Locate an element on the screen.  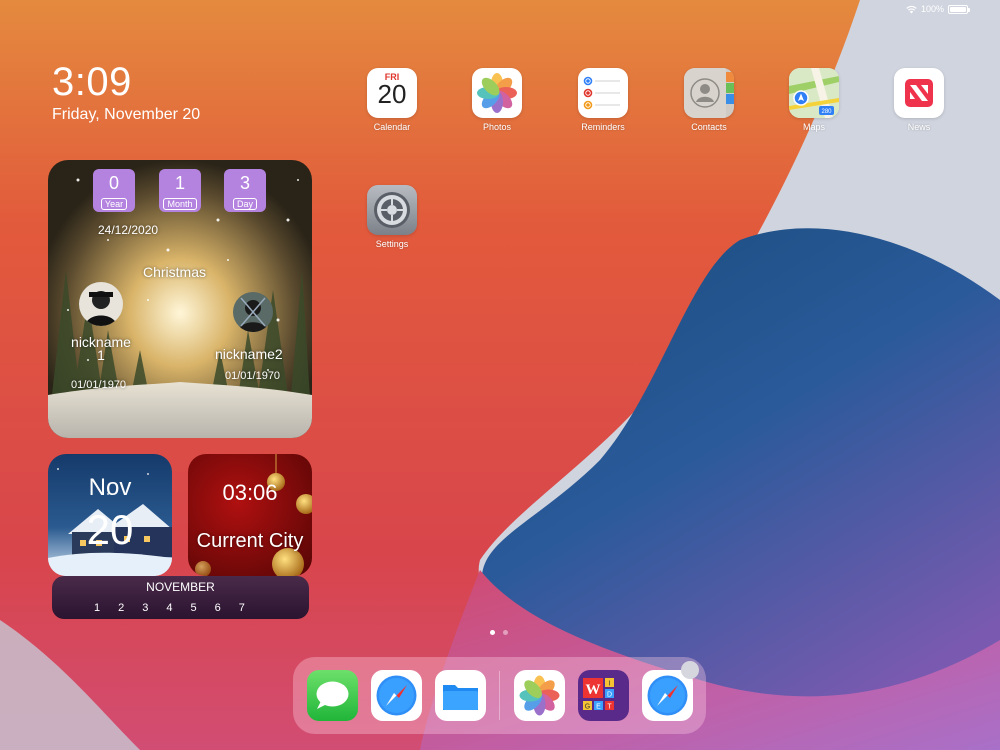
nickname-1: nickname 1 is located at coordinates (101, 348).